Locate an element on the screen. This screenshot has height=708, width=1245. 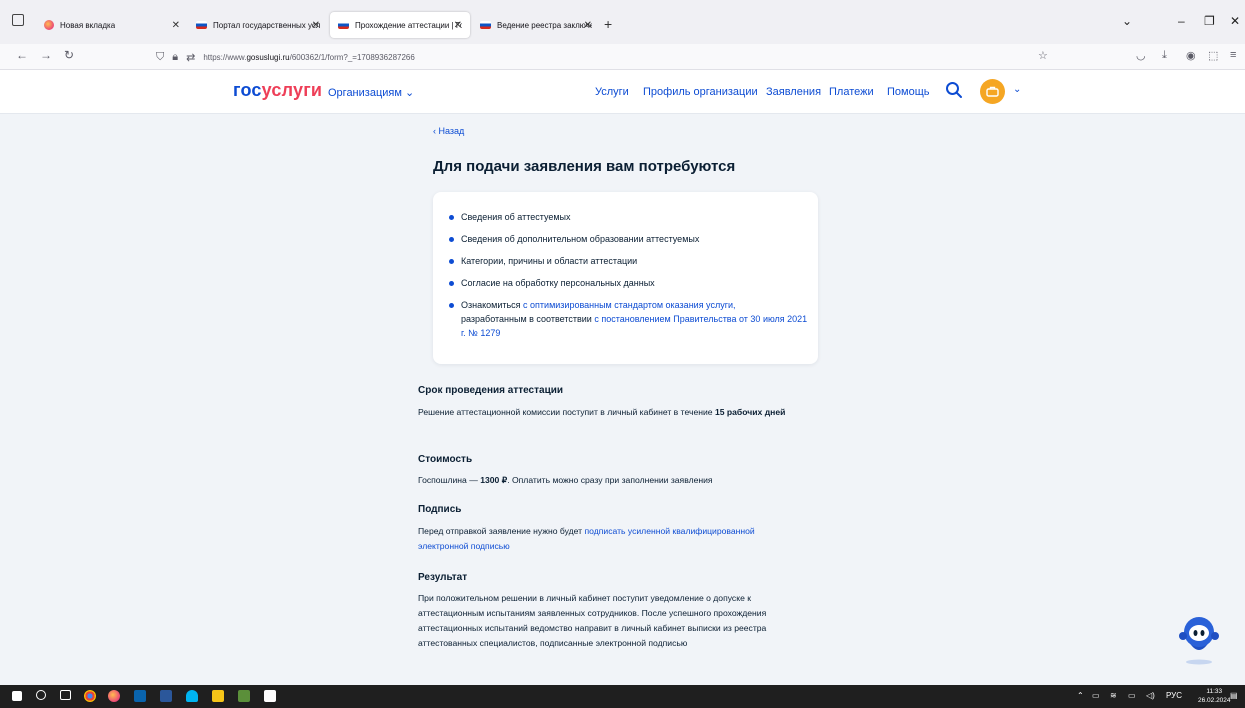
app-icon is located at coordinates (244, 696).